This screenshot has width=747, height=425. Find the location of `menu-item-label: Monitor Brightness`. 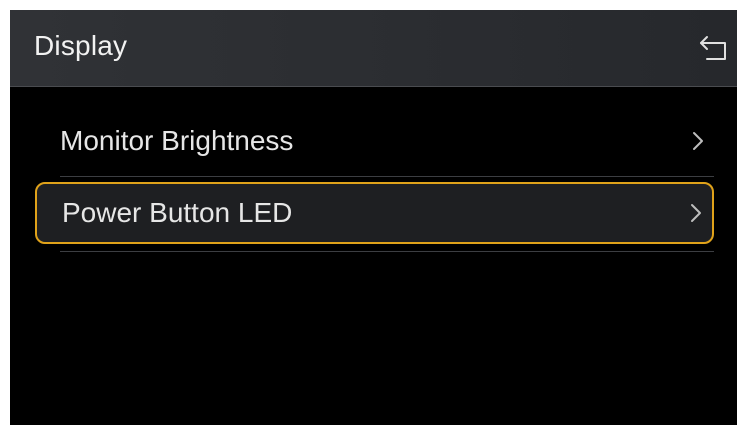

menu-item-label: Monitor Brightness is located at coordinates (177, 140).